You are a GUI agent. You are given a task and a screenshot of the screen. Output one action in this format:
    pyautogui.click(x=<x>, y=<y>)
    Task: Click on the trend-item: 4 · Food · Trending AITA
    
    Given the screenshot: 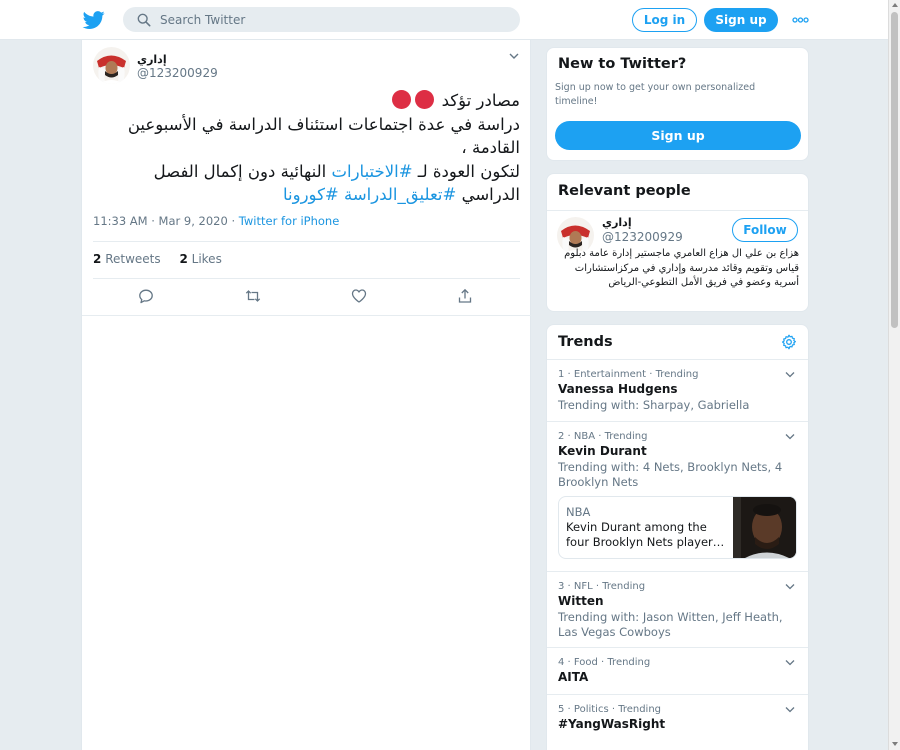 What is the action you would take?
    pyautogui.click(x=677, y=670)
    